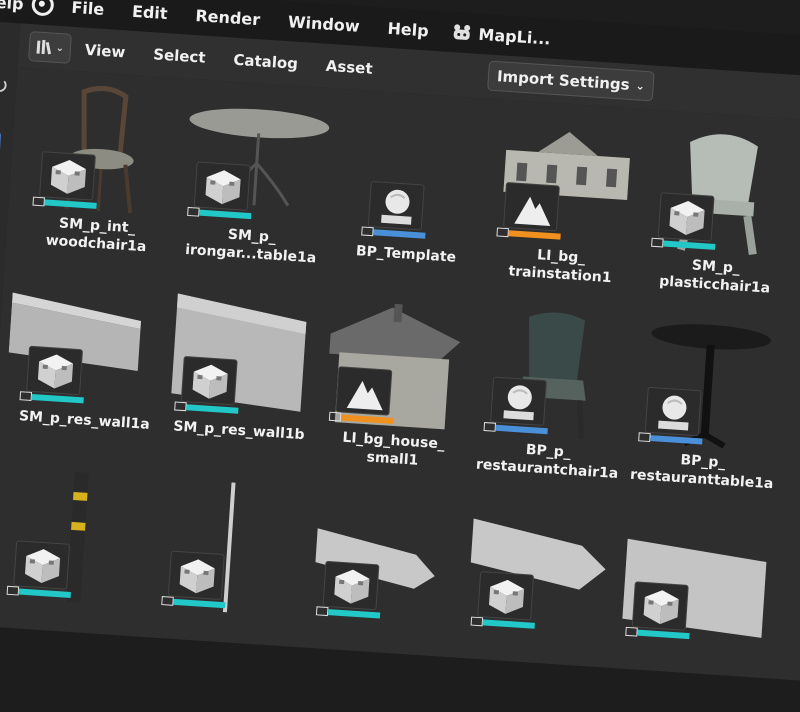  I want to click on import-settings-label: Import Settings, so click(563, 80).